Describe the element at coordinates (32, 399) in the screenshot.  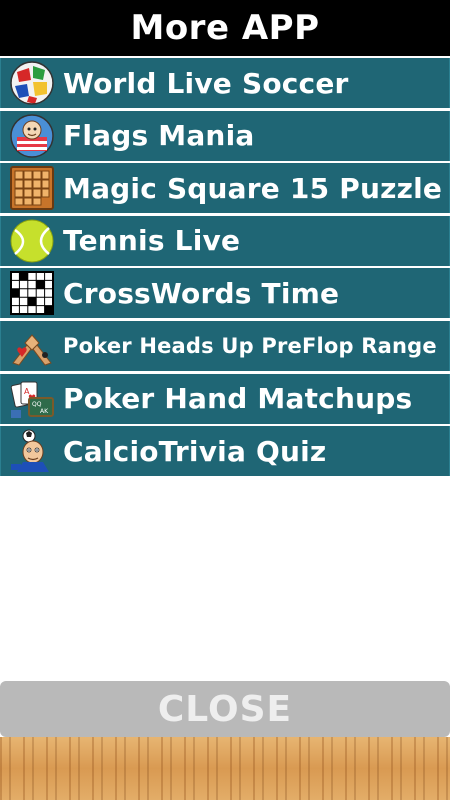
I see `poker-cards-icon: A ♥ QQ AK` at that location.